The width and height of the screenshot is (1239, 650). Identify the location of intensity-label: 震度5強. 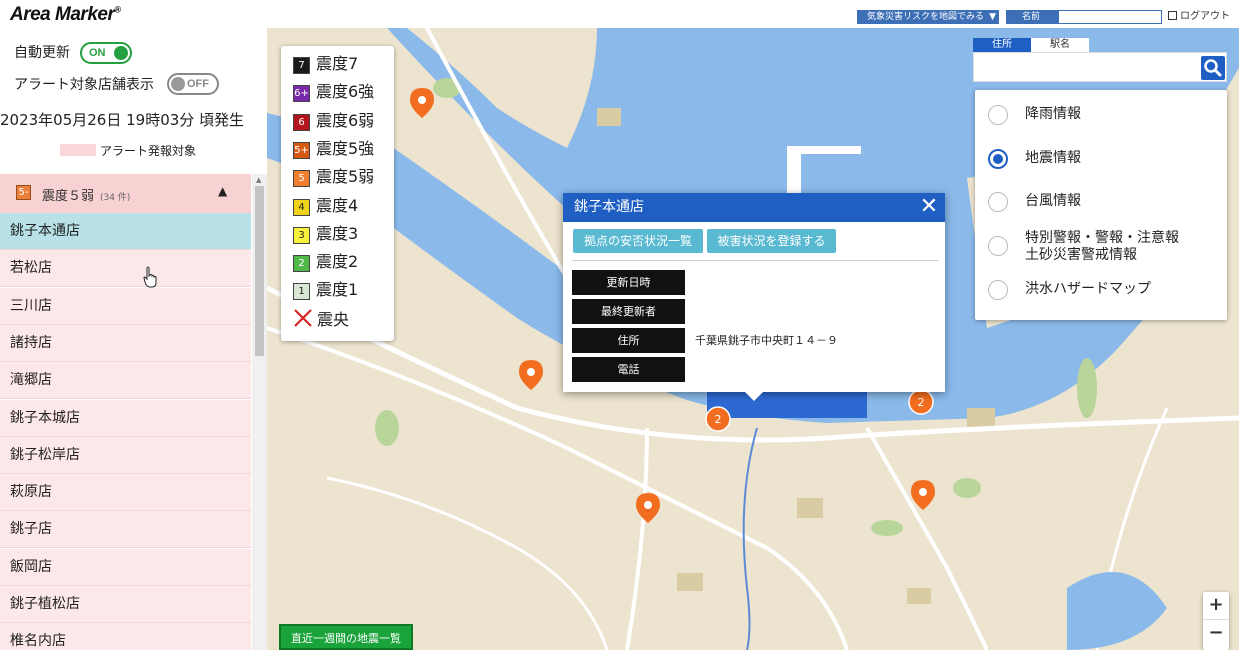
(345, 148).